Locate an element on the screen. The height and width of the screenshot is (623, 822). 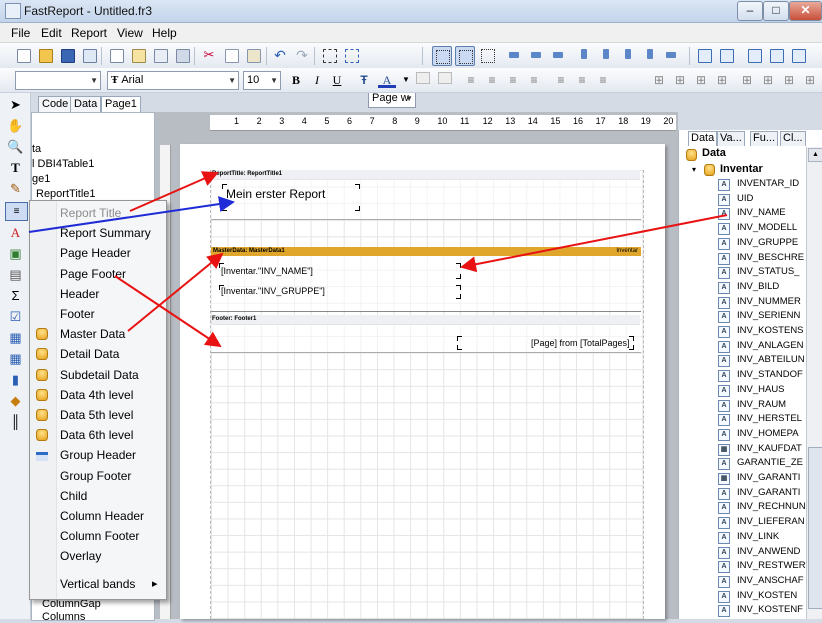
preview-icon is located at coordinates (89, 55).